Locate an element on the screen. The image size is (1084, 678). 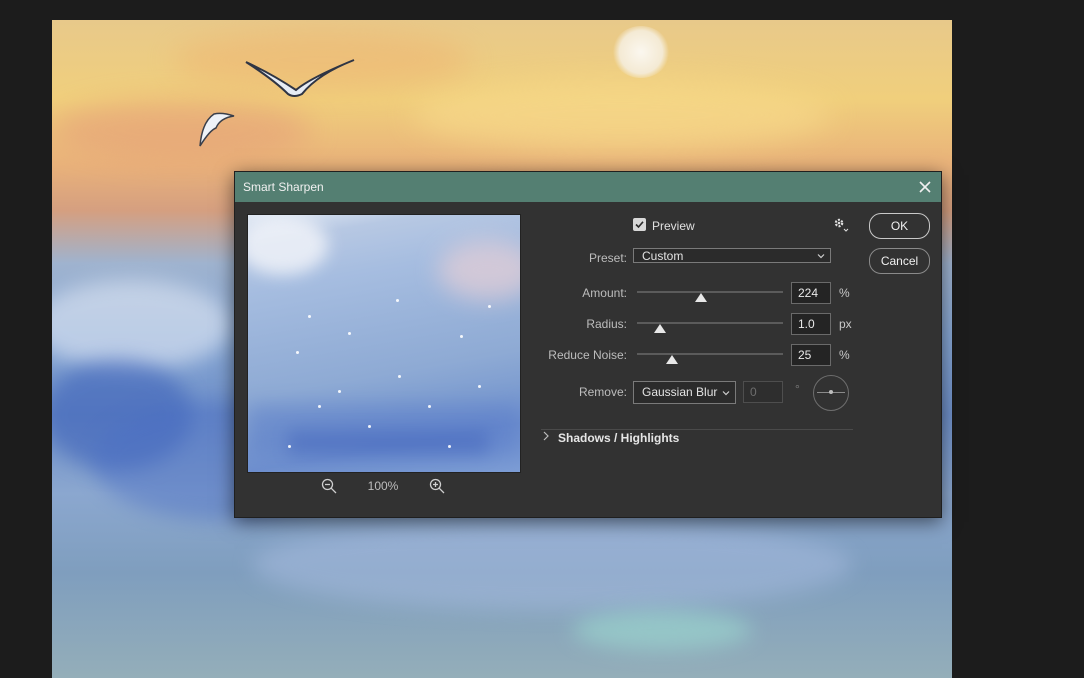
chevron-right-icon is located at coordinates (546, 436).